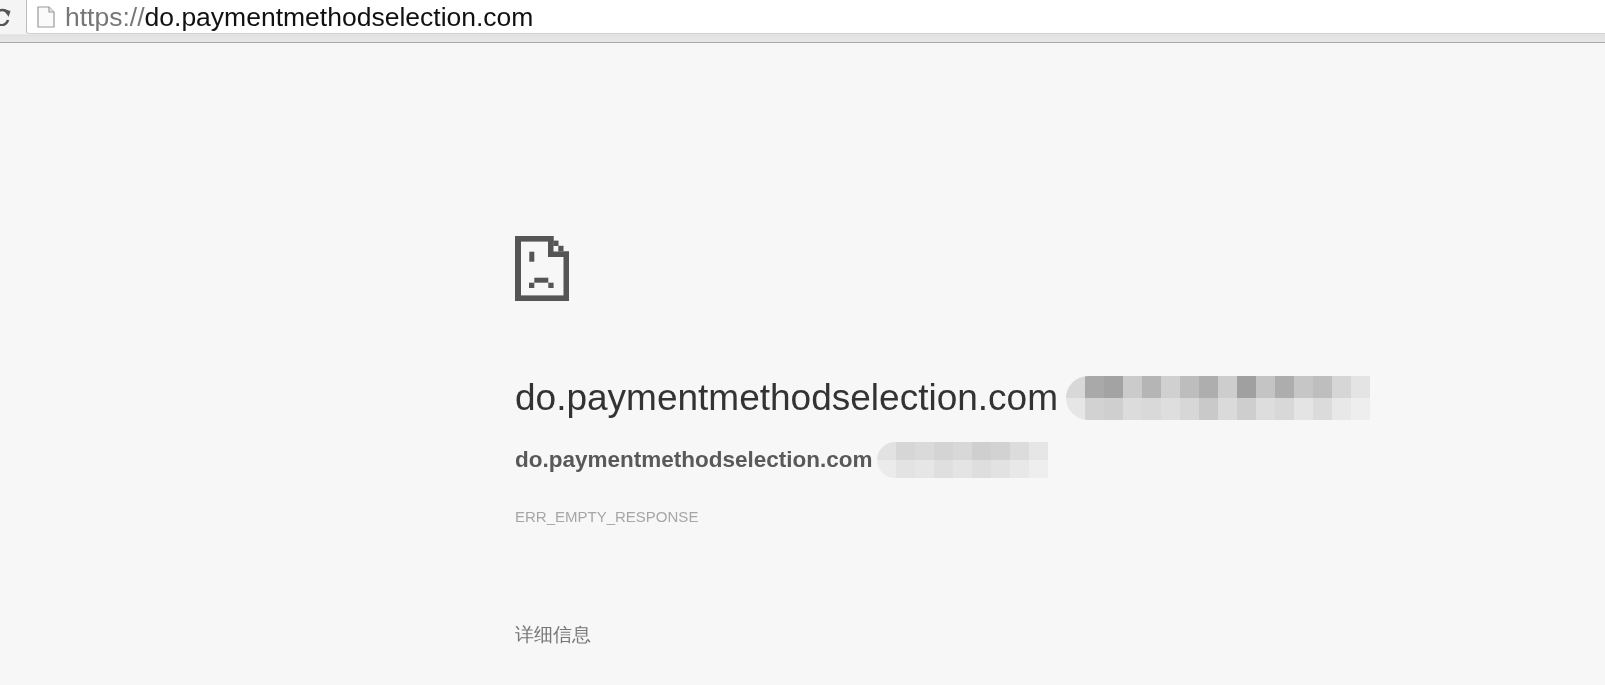 This screenshot has width=1605, height=685. Describe the element at coordinates (542, 268) in the screenshot. I see `sad-page-icon` at that location.